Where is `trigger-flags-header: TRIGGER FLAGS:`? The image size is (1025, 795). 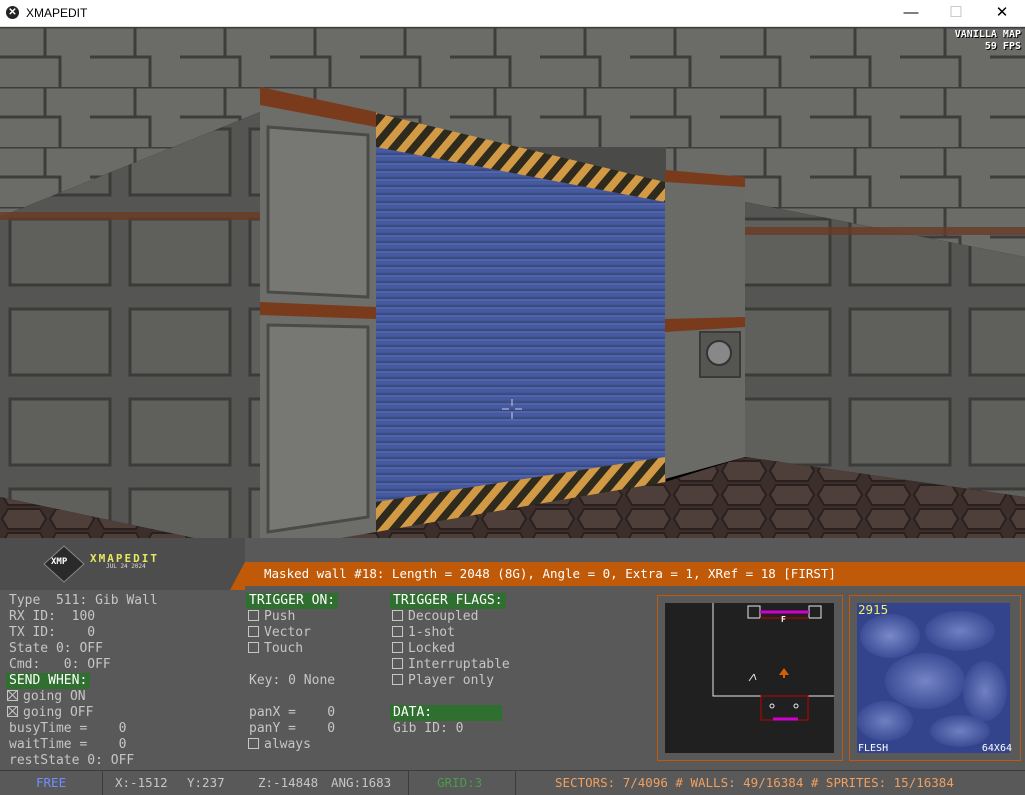
trigger-flags-header: TRIGGER FLAGS: is located at coordinates (448, 601).